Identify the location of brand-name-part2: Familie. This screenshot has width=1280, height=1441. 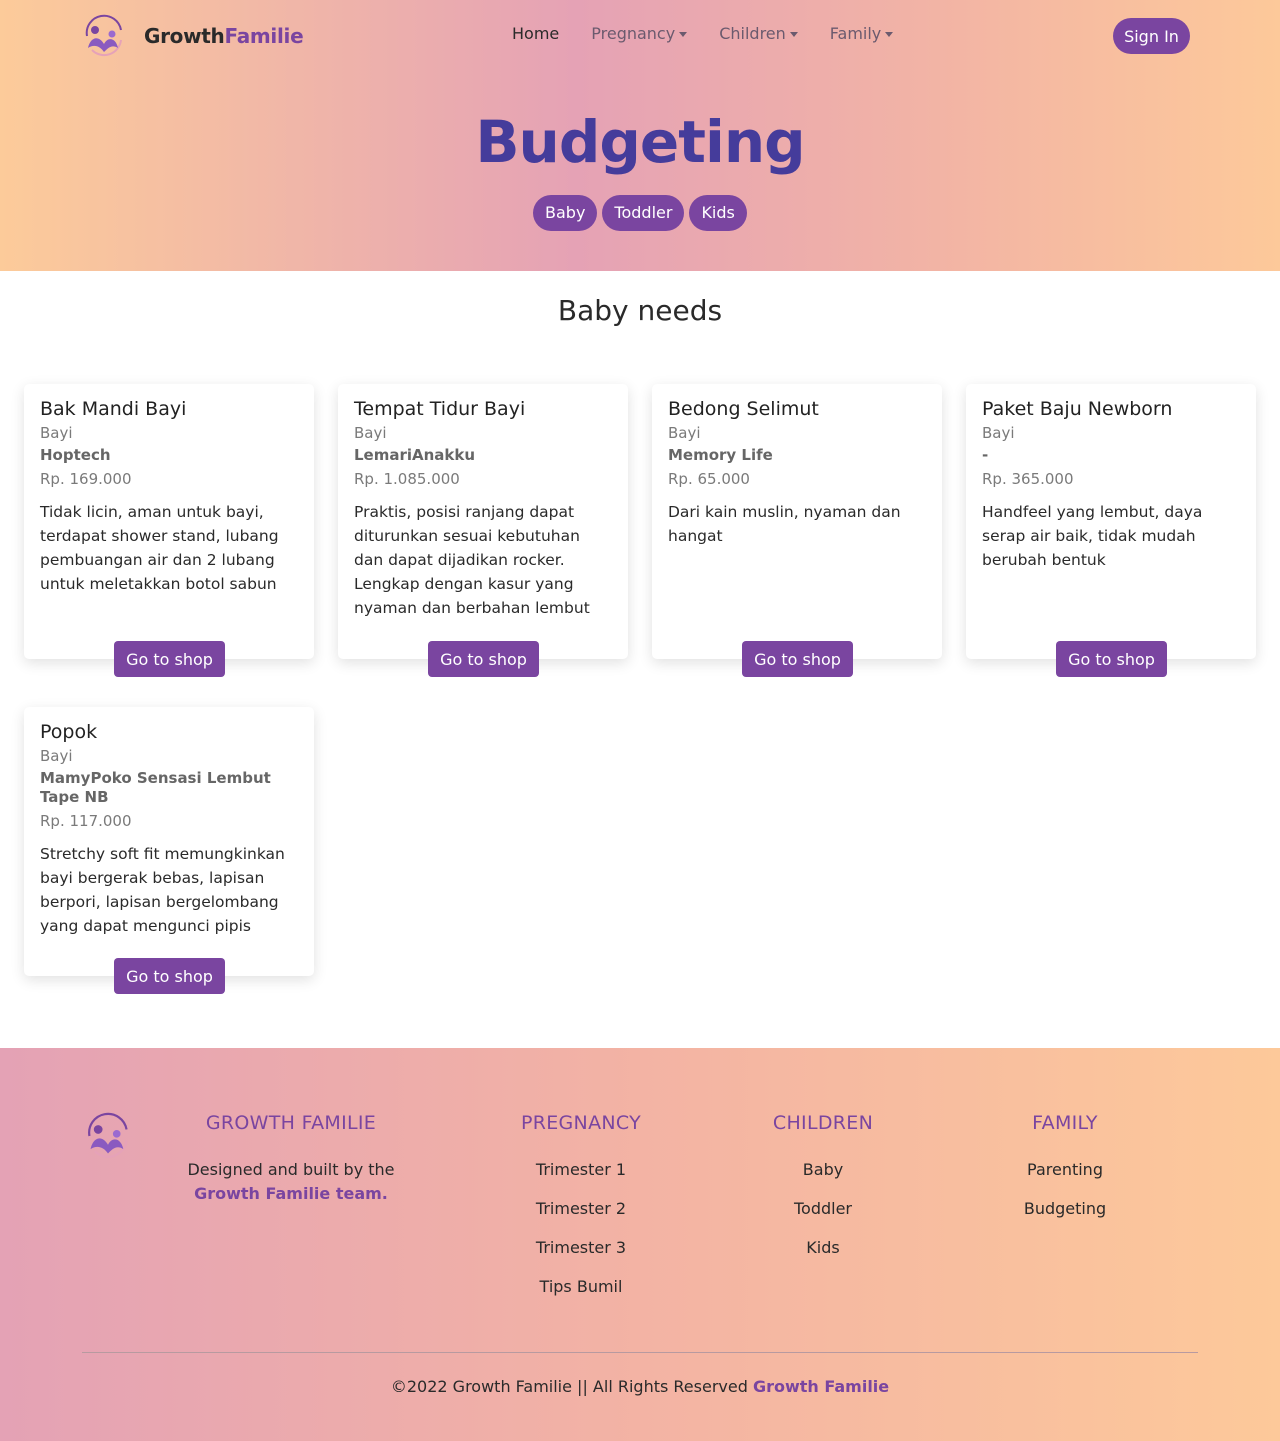
(264, 36).